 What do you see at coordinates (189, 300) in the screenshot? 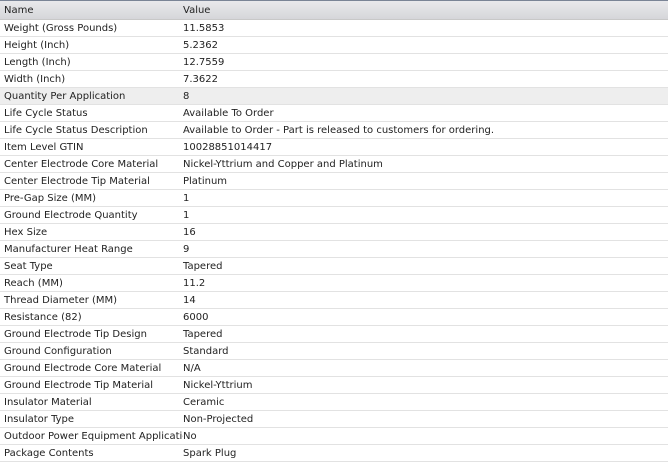
I see `row-value: 14` at bounding box center [189, 300].